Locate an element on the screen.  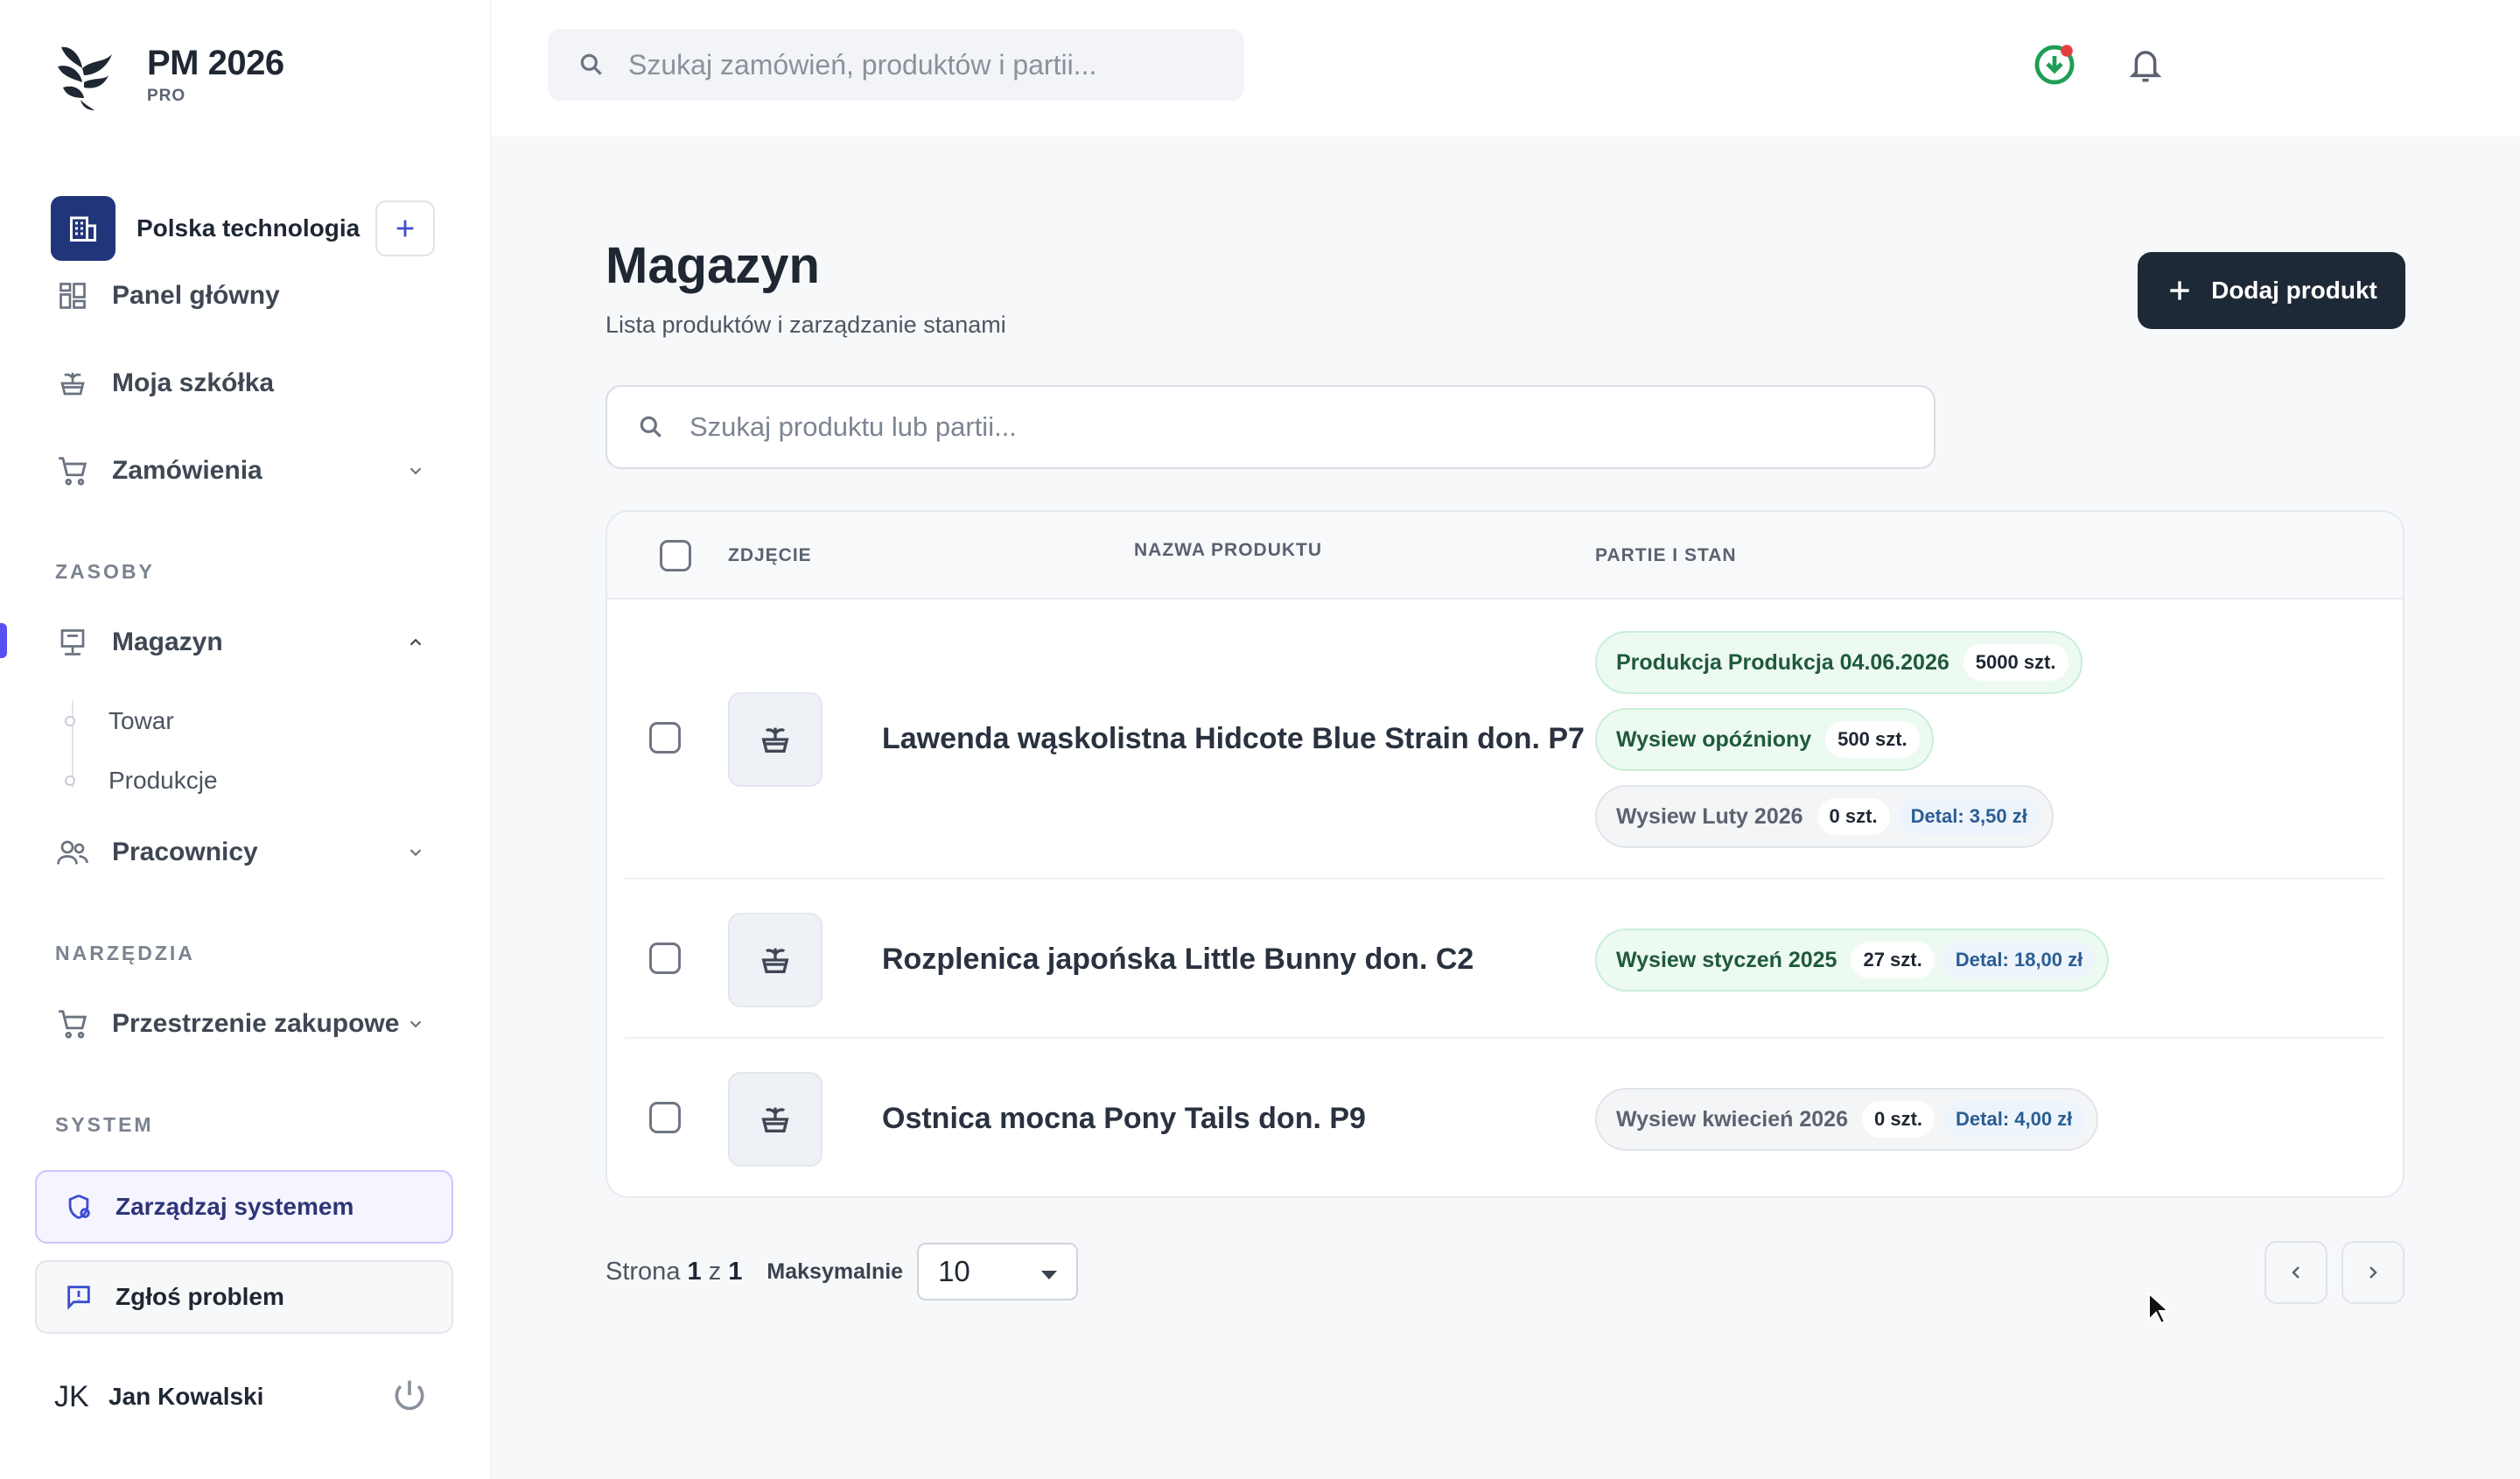
page-of: z is located at coordinates (715, 1272).